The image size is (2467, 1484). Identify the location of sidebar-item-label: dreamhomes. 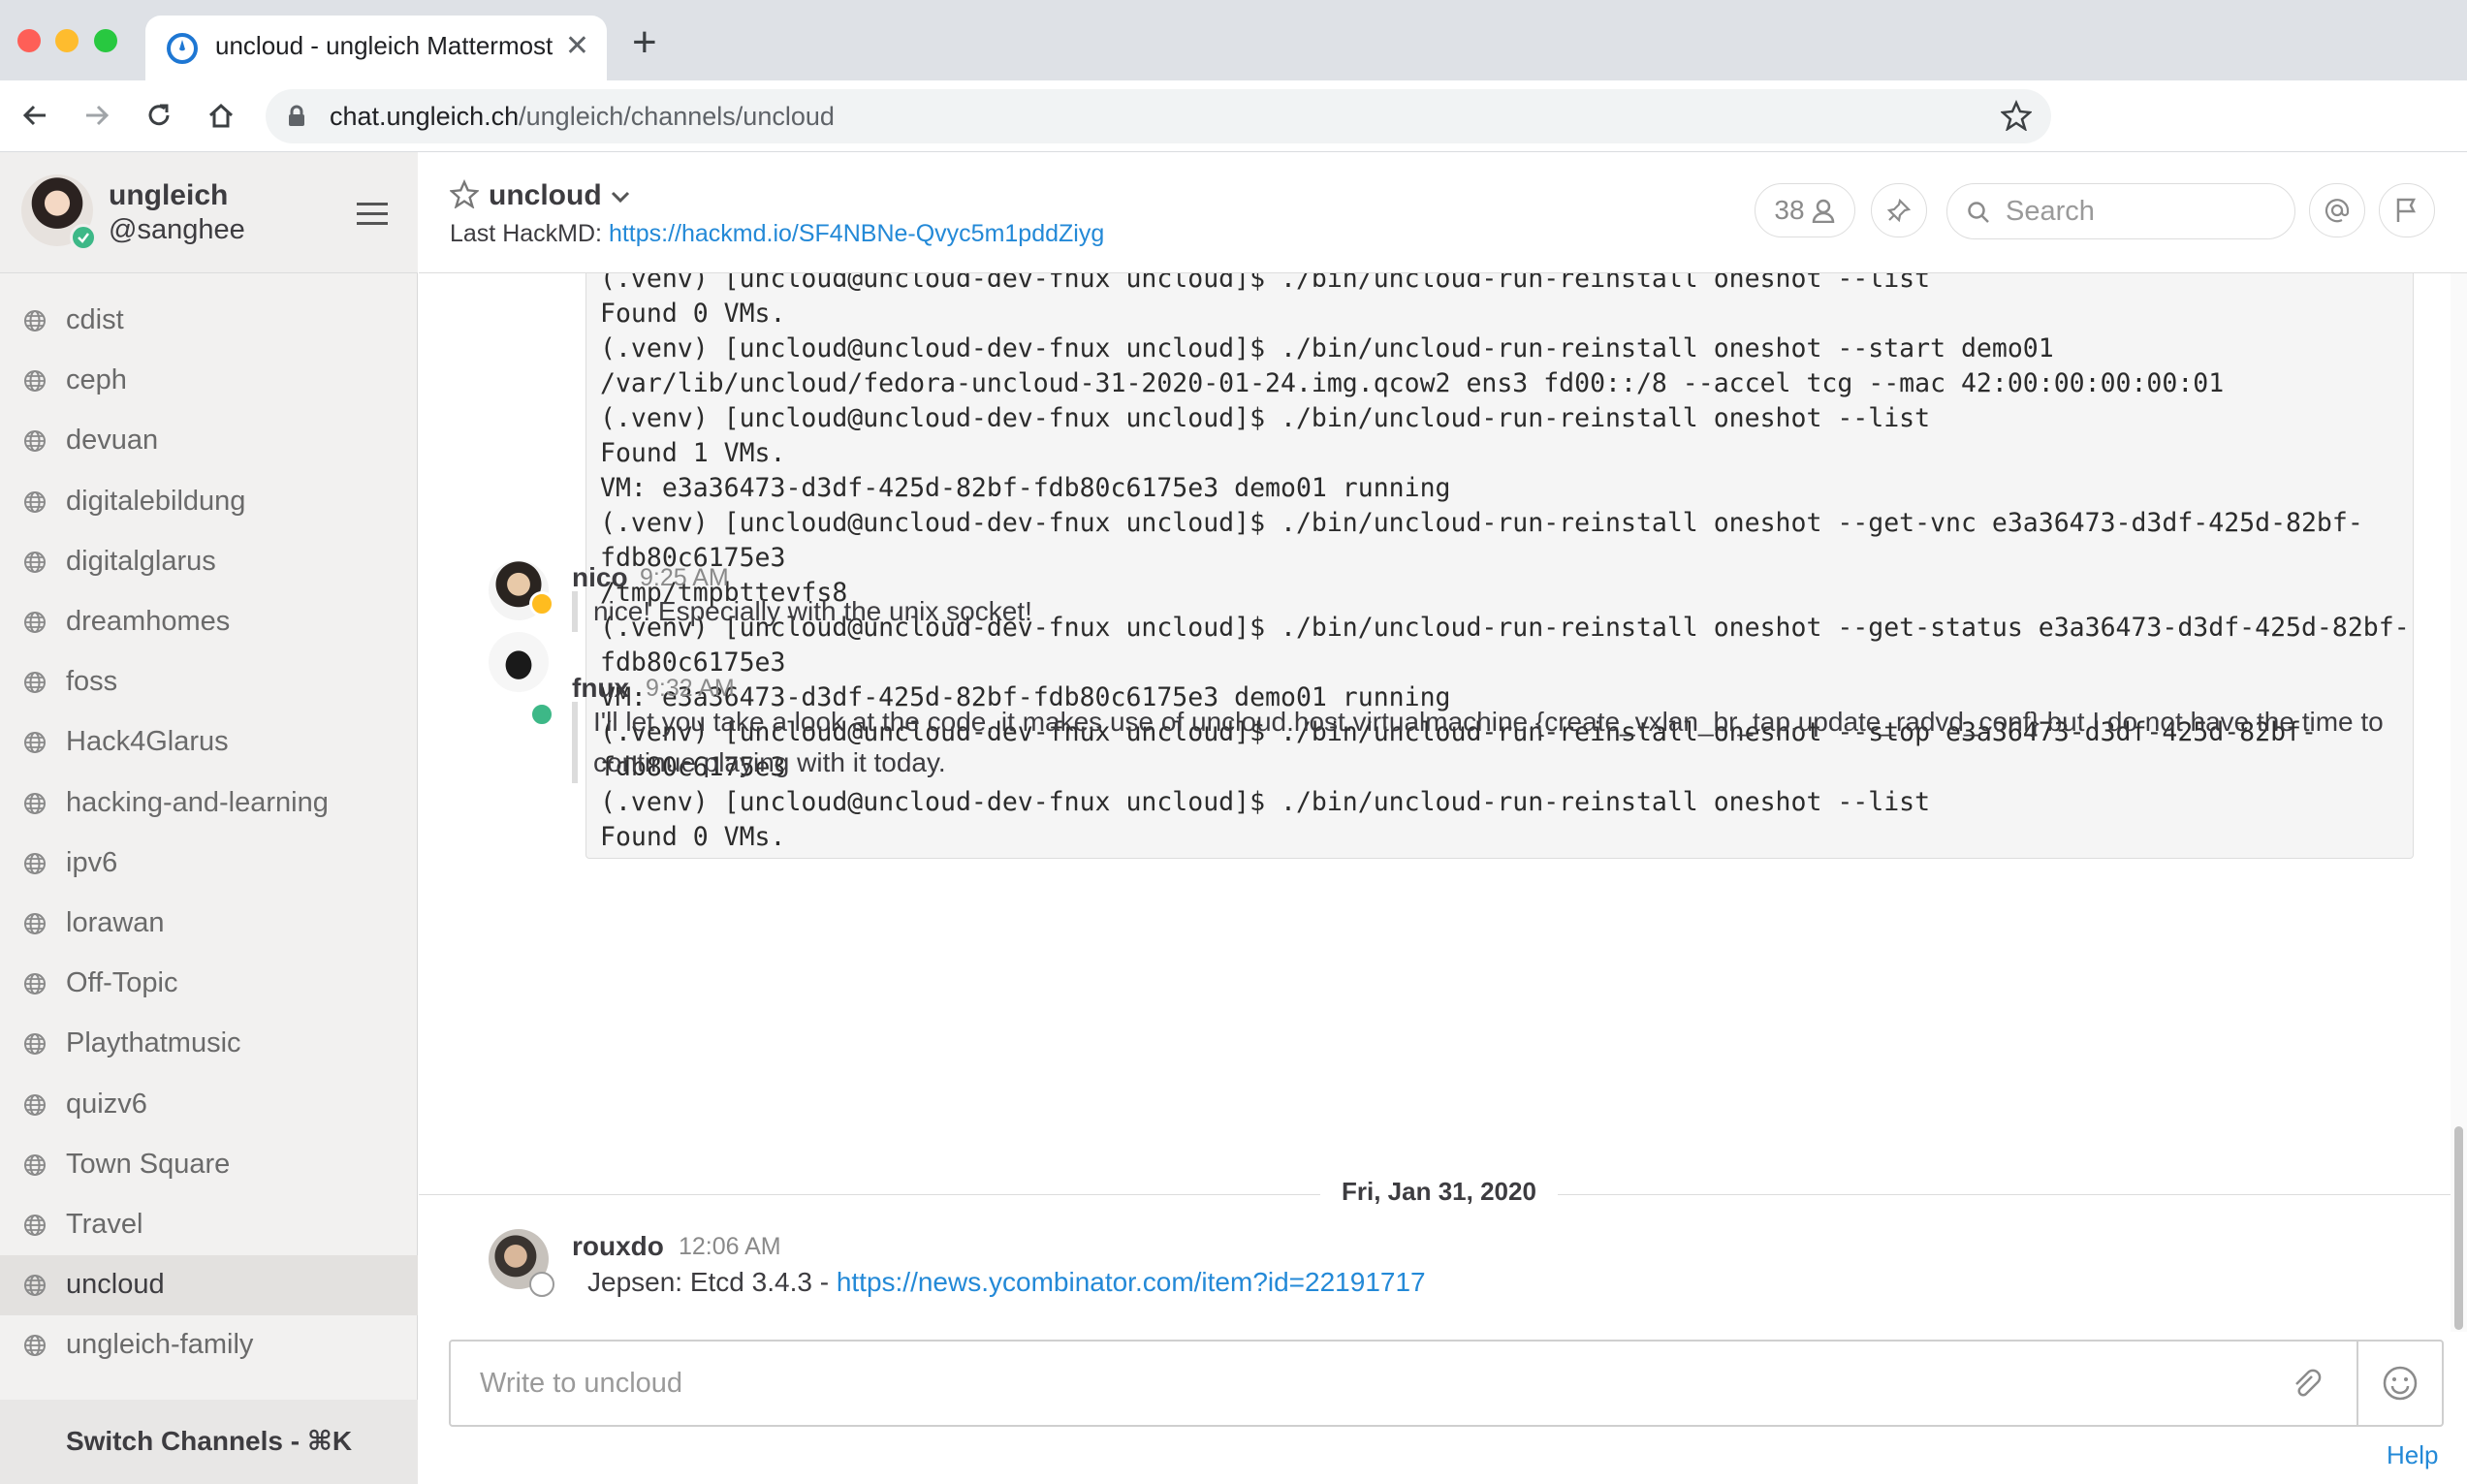
(148, 622).